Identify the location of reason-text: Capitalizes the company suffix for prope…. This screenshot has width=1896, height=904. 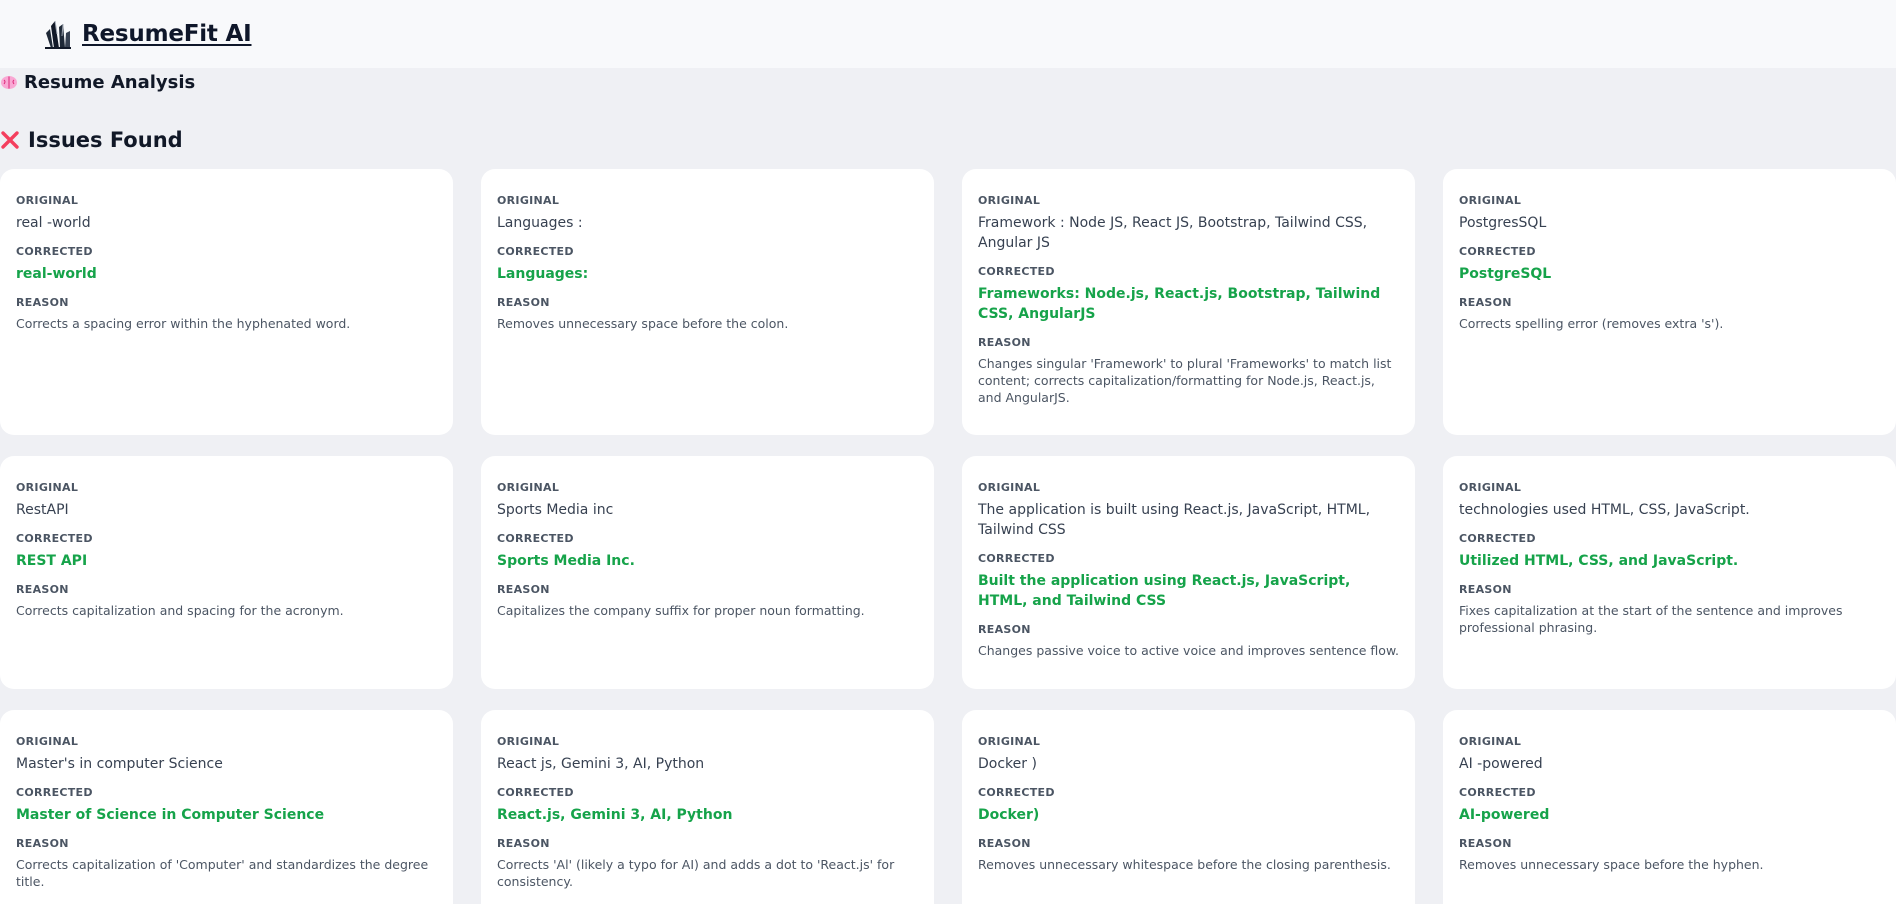
(681, 610).